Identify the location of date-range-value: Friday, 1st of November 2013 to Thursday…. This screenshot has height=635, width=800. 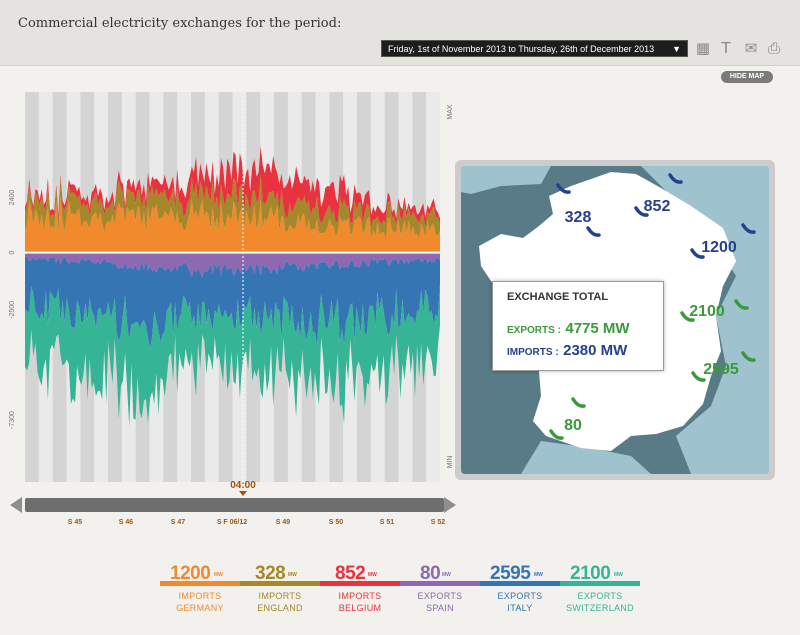
(521, 49).